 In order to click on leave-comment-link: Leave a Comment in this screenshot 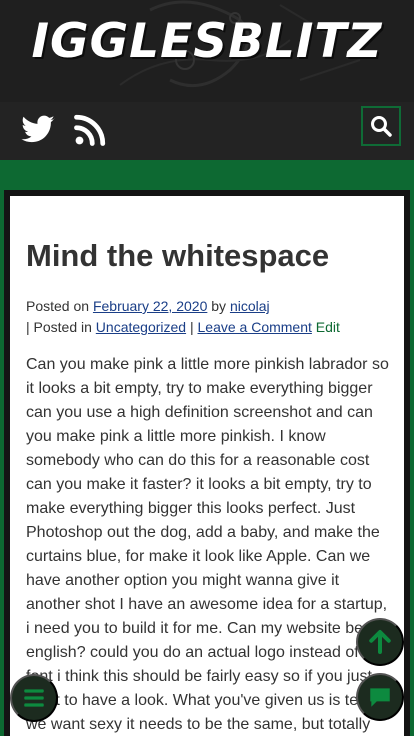, I will do `click(255, 327)`.